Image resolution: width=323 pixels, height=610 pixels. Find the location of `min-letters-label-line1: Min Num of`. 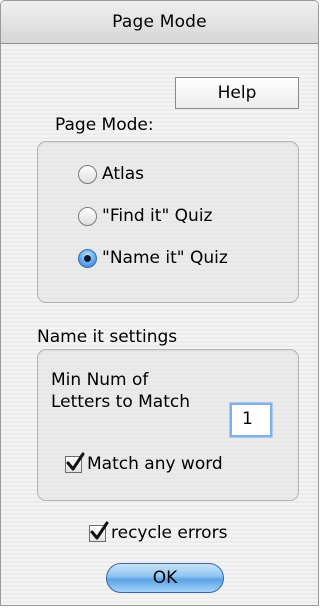

min-letters-label-line1: Min Num of is located at coordinates (100, 380).